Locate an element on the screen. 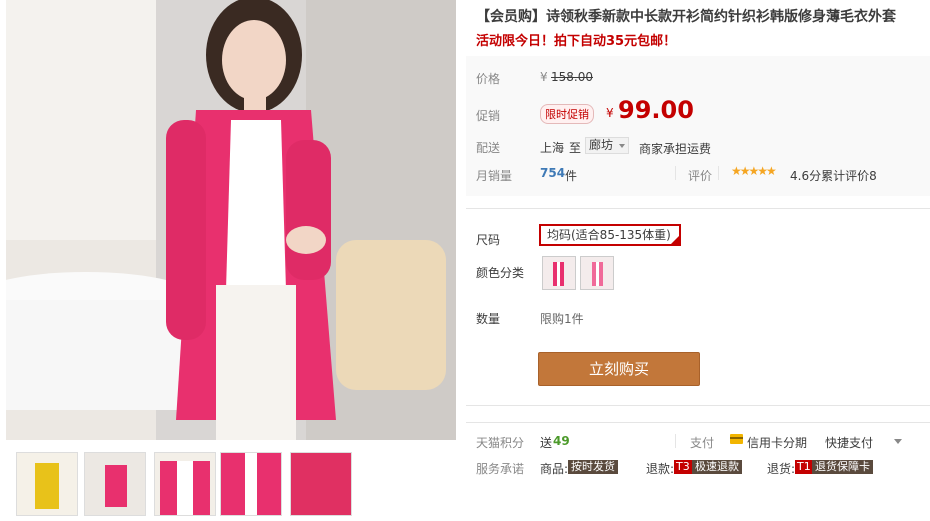 This screenshot has width=930, height=521. shipping-to-word: 至 is located at coordinates (575, 148).